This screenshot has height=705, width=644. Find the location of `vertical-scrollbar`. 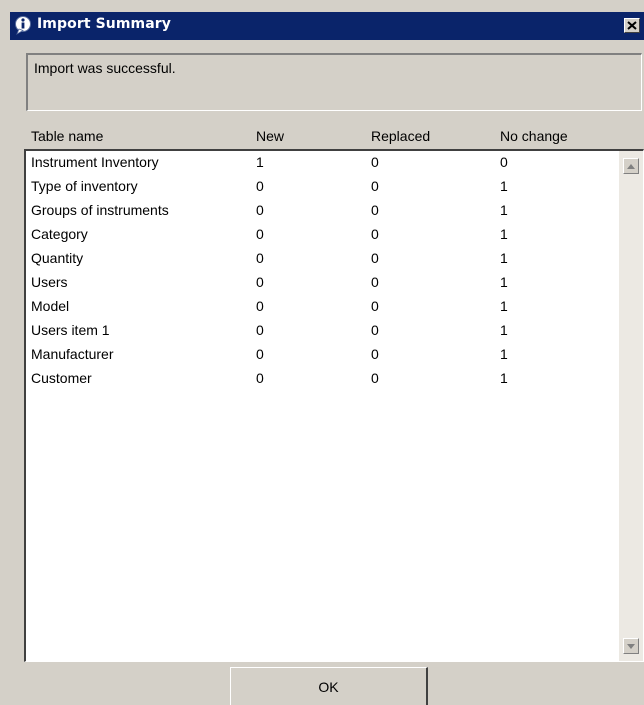

vertical-scrollbar is located at coordinates (631, 406).